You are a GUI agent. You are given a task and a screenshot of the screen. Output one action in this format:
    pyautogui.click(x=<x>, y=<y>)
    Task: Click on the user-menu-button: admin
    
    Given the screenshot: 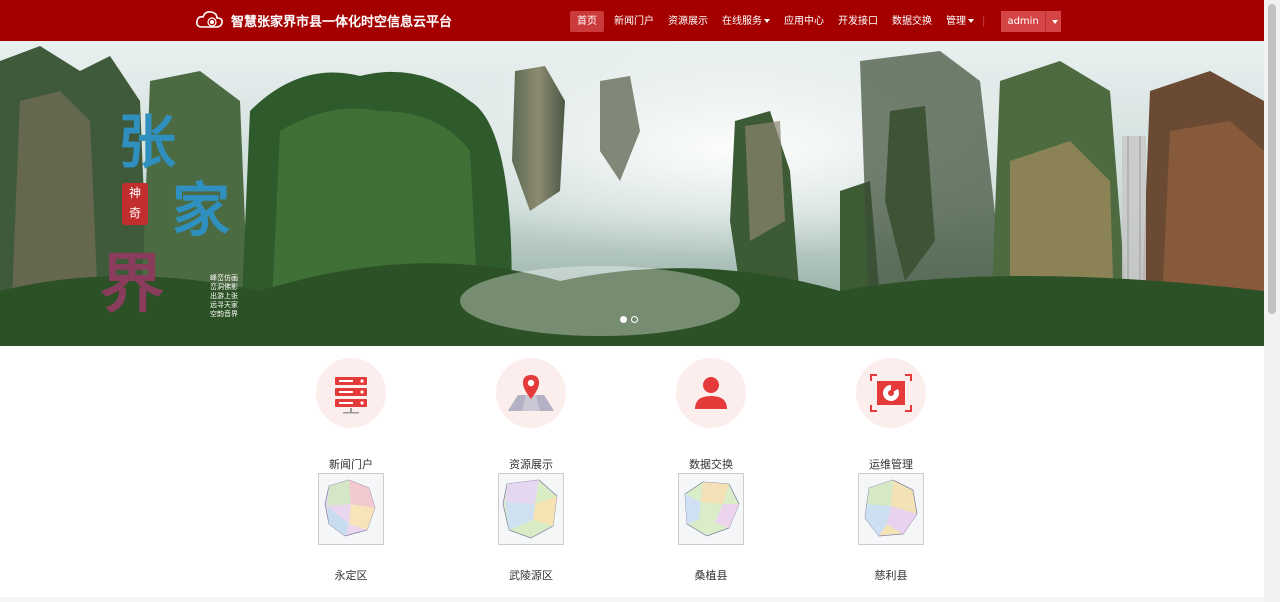 What is the action you would take?
    pyautogui.click(x=1031, y=21)
    